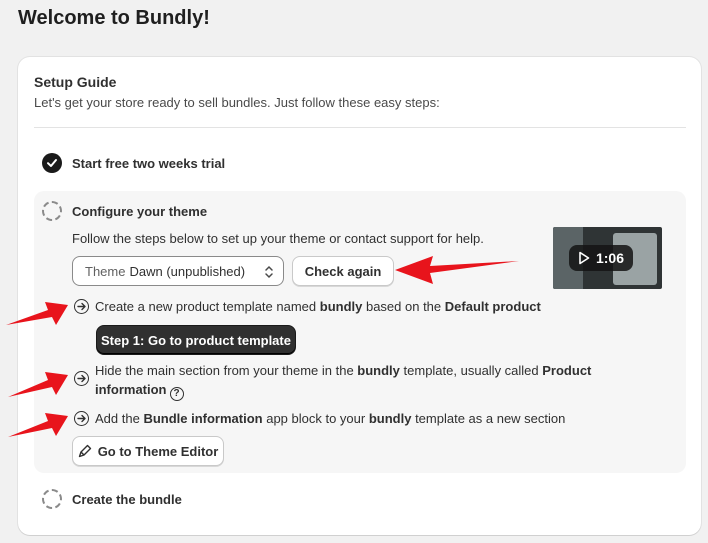 The image size is (708, 543). What do you see at coordinates (37, 313) in the screenshot?
I see `annotation-arrow-sub1` at bounding box center [37, 313].